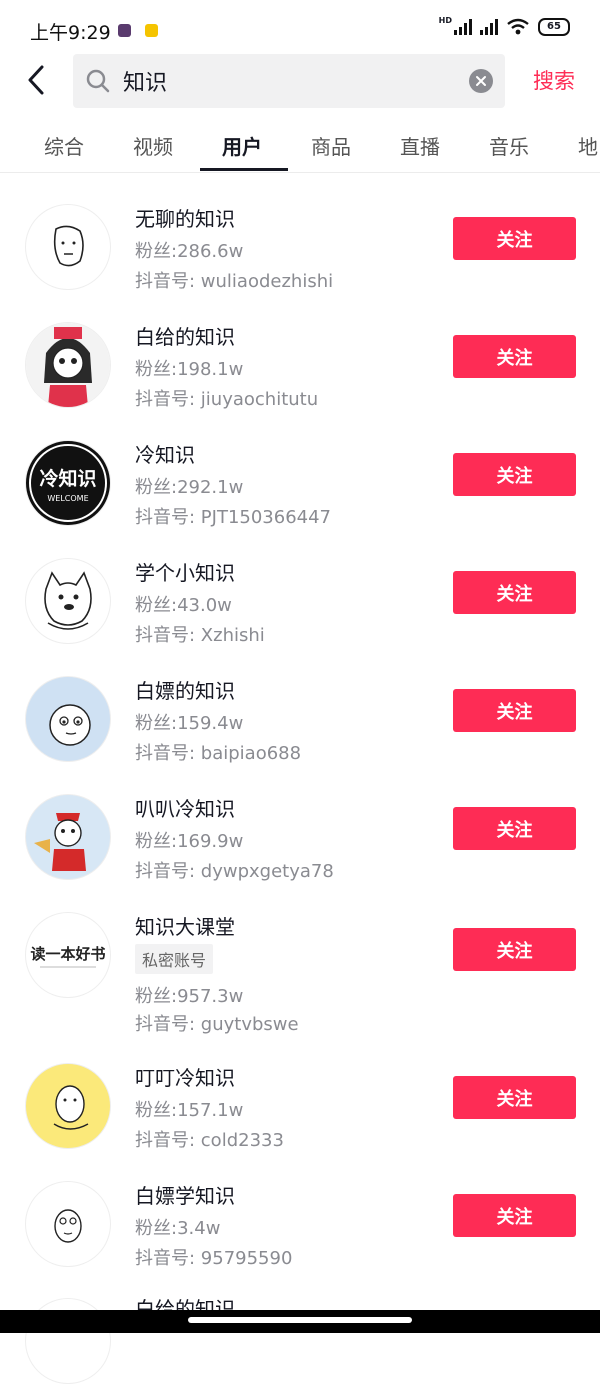 The height and width of the screenshot is (1384, 600). Describe the element at coordinates (98, 81) in the screenshot. I see `search-icon` at that location.